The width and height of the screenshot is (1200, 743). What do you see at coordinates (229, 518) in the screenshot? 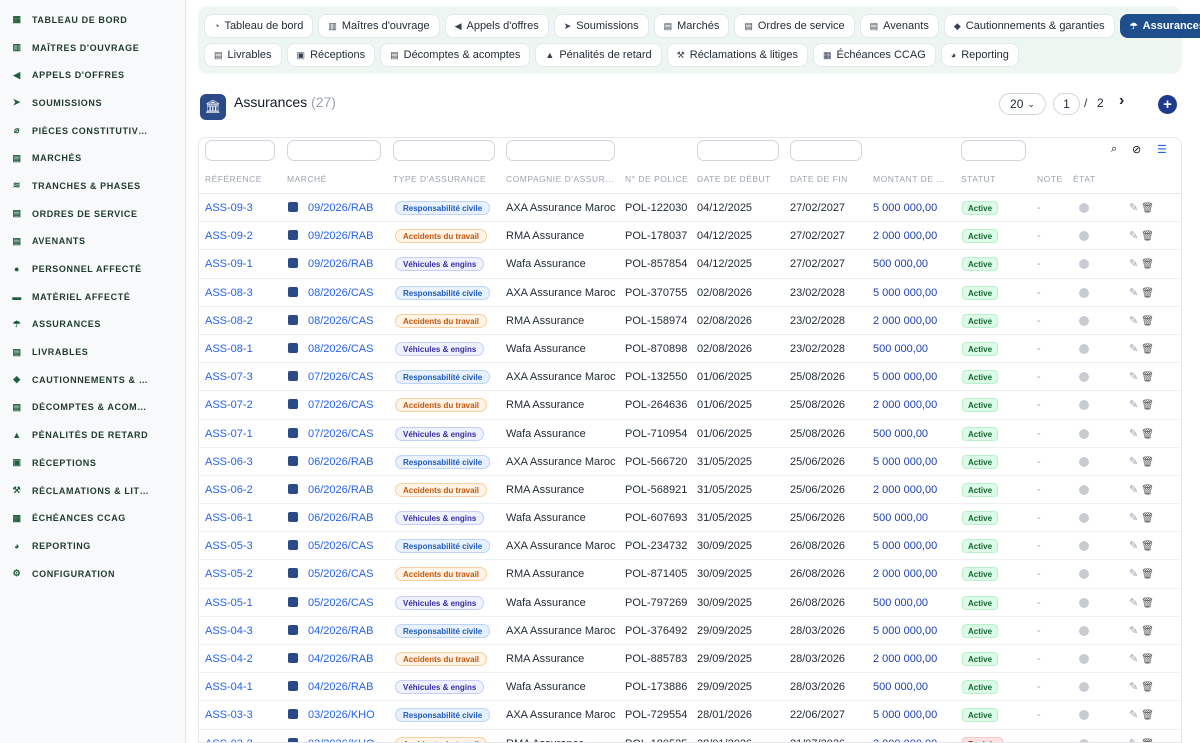
I see `reference-link: ASS-06-1` at bounding box center [229, 518].